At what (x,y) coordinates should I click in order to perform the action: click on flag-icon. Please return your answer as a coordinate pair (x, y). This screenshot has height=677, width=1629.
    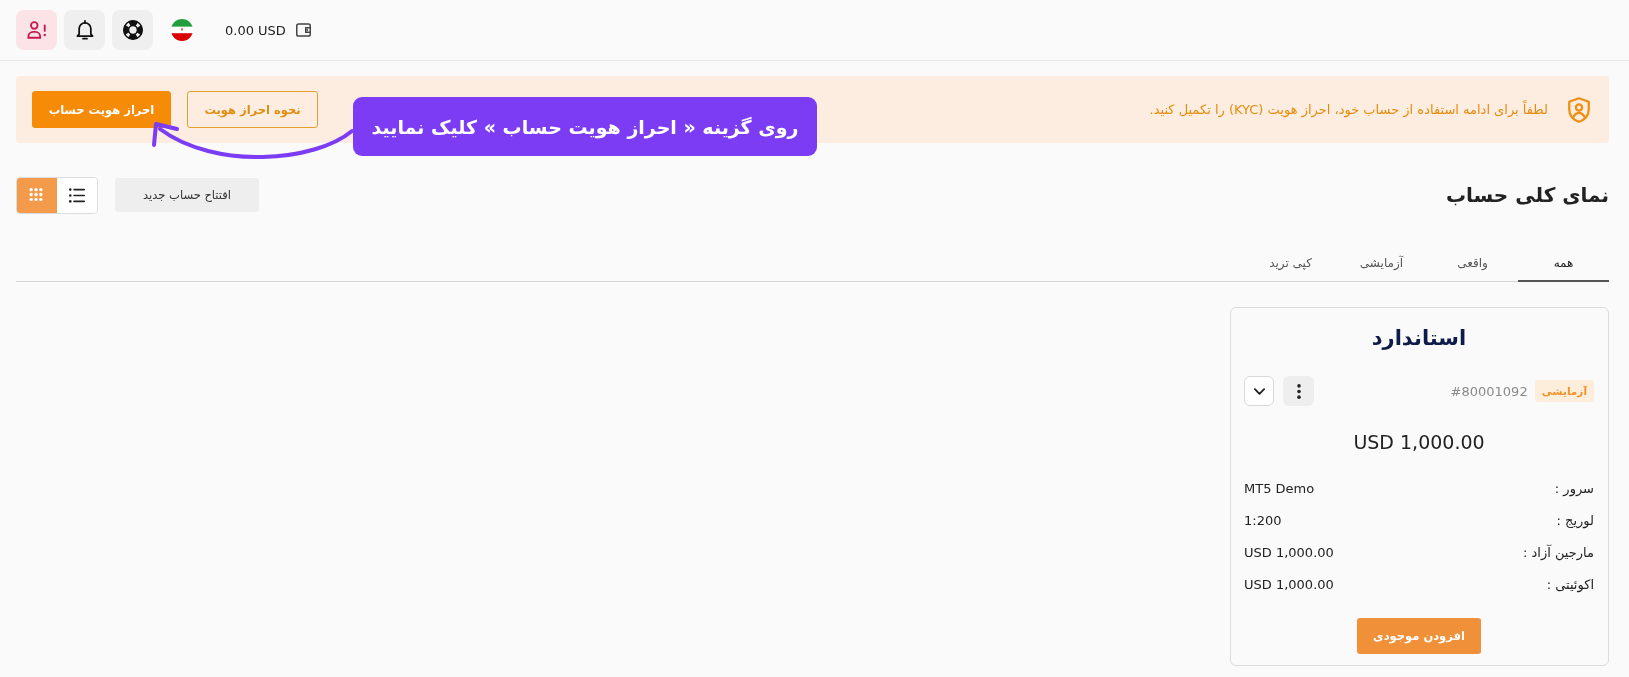
    Looking at the image, I should click on (182, 30).